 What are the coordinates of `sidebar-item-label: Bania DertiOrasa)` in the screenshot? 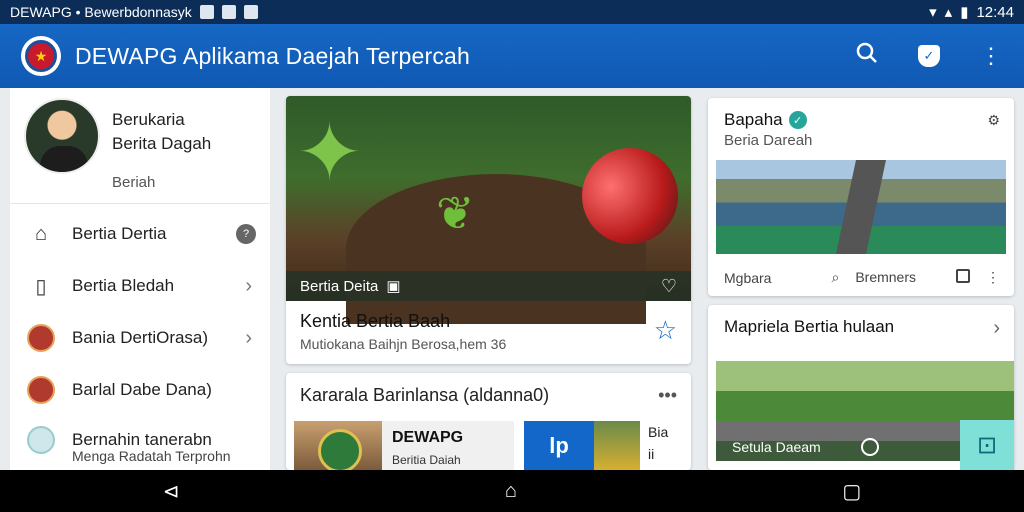 It's located at (140, 337).